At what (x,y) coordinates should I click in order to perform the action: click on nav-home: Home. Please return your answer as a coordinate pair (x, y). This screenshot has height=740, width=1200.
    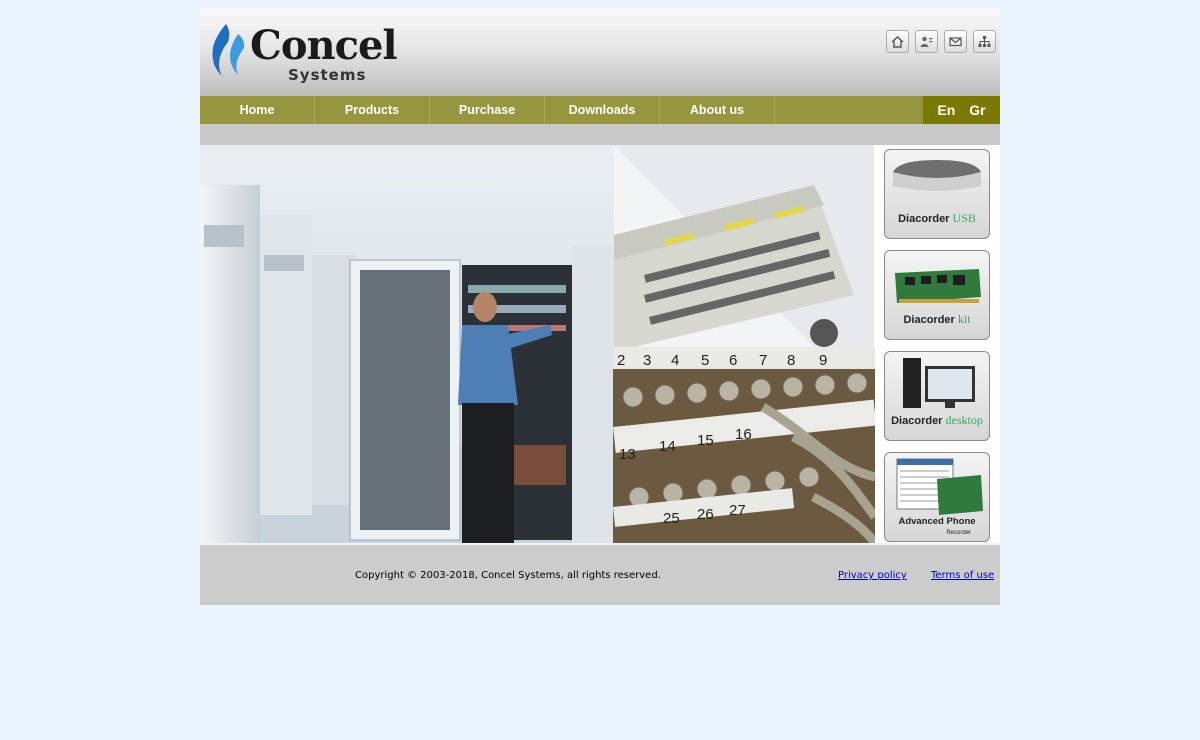
    Looking at the image, I should click on (257, 110).